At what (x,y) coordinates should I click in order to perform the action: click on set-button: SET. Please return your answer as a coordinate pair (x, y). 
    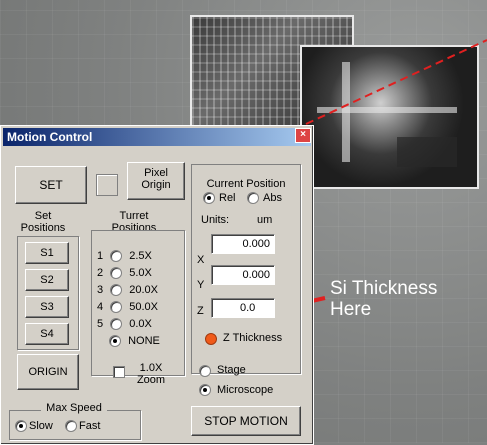
    Looking at the image, I should click on (51, 185).